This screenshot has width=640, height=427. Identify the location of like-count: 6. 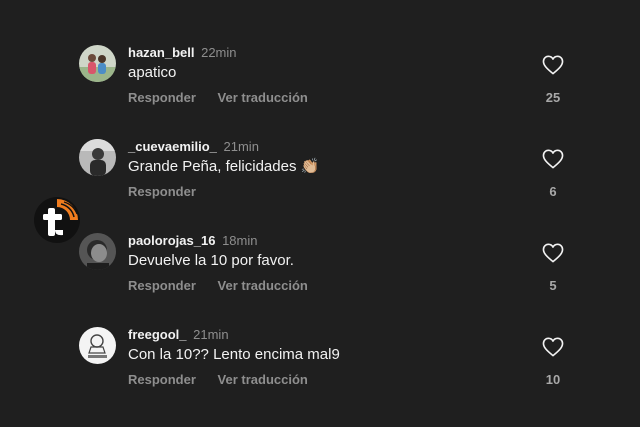
(553, 191).